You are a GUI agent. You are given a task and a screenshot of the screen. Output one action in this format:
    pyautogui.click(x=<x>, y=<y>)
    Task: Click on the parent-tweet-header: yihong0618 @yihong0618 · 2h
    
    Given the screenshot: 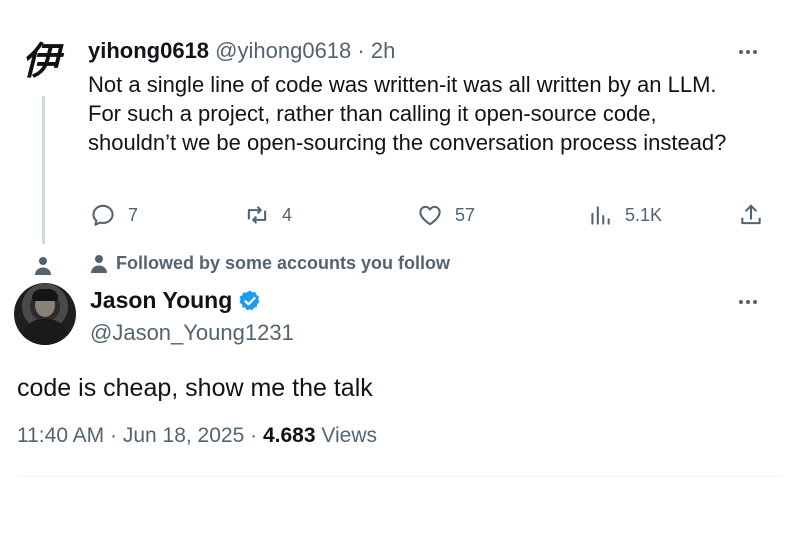 What is the action you would take?
    pyautogui.click(x=241, y=51)
    